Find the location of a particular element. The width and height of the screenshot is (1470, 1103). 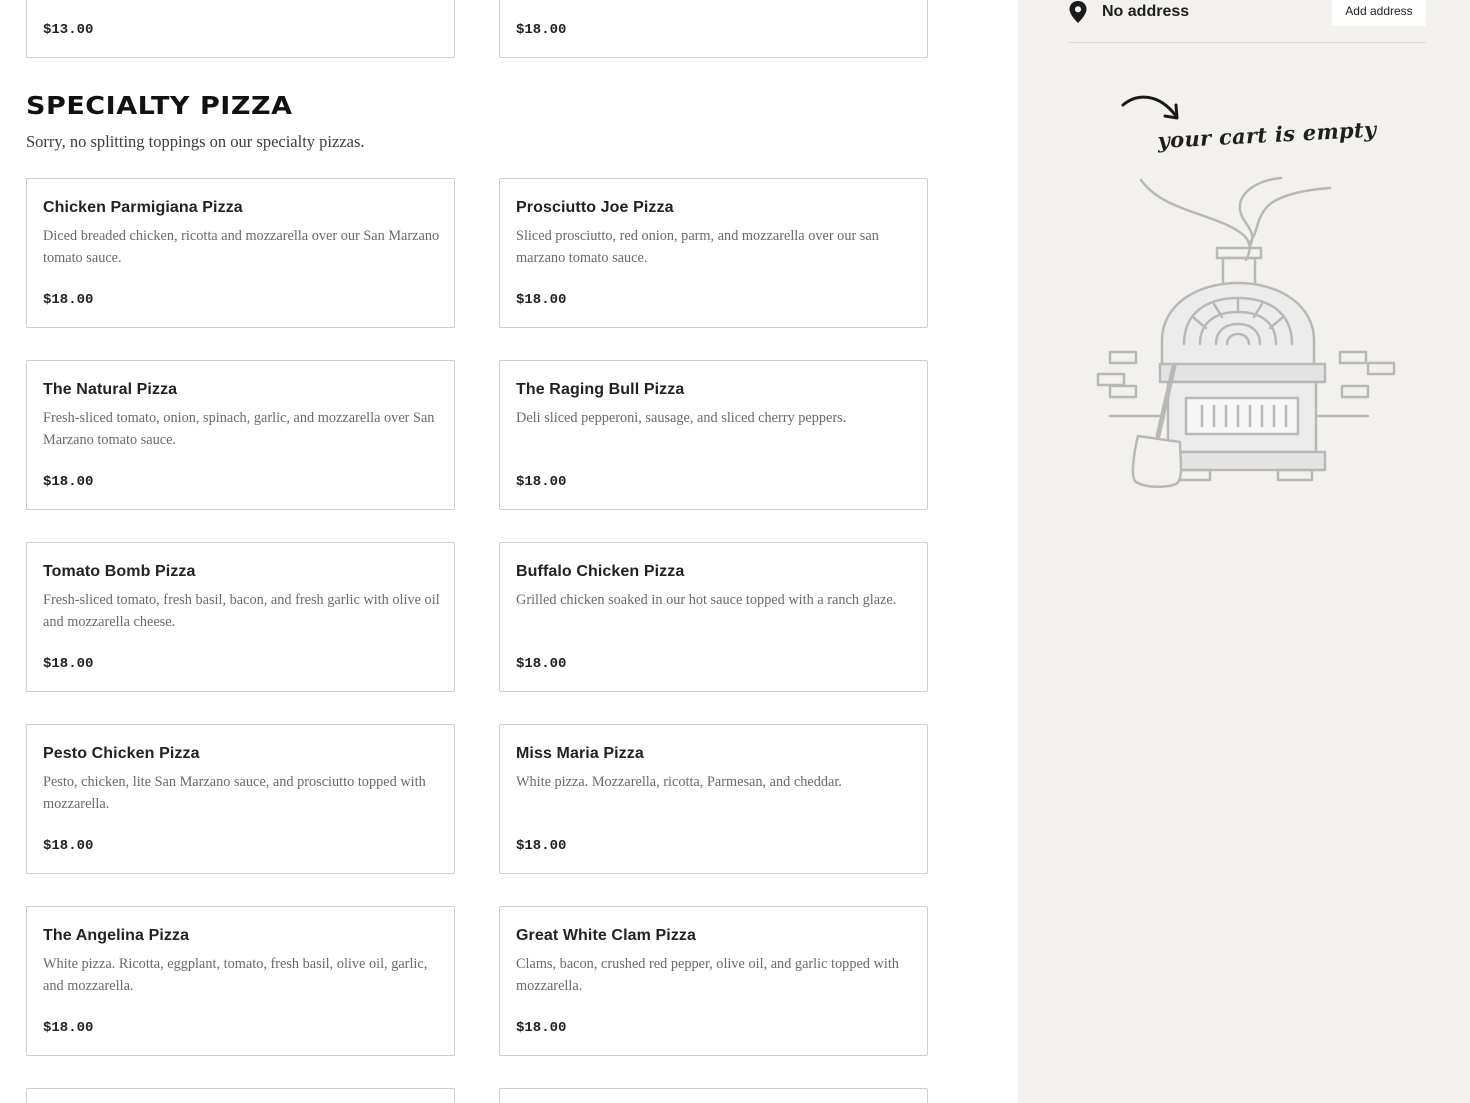

item-name: Buffalo Chicken Pizza is located at coordinates (600, 571).